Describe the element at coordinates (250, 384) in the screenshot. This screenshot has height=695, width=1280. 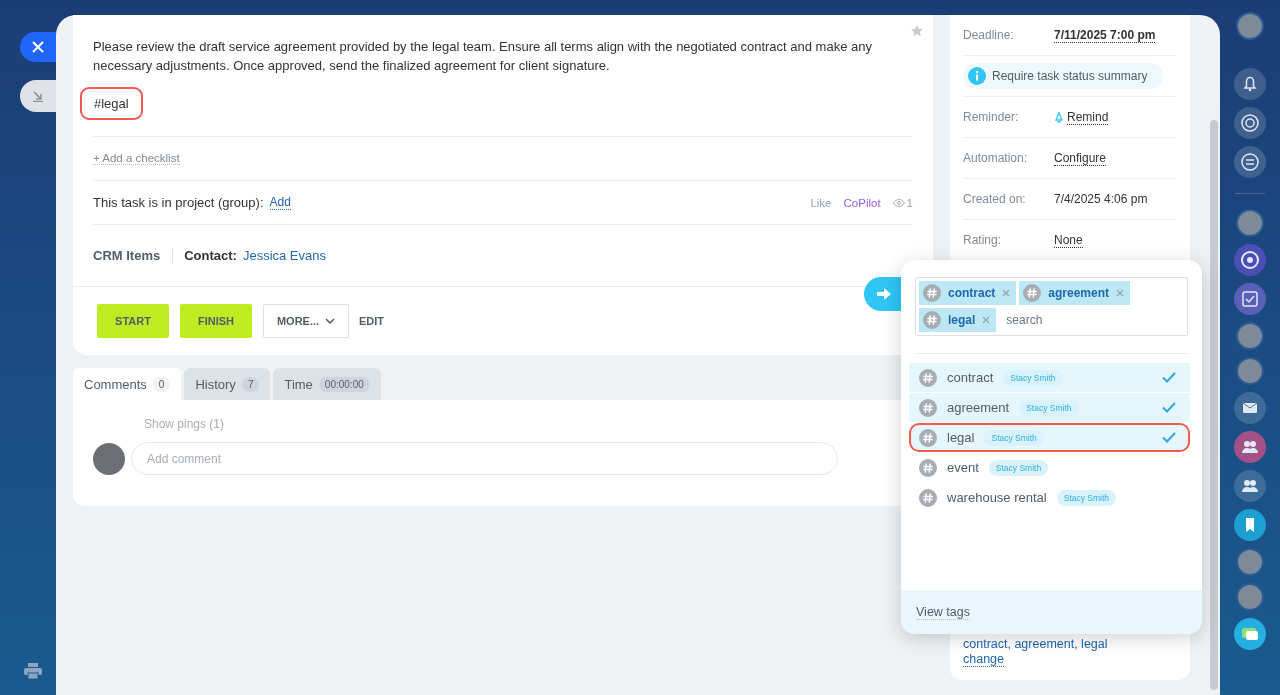
I see `tab-count: 7` at that location.